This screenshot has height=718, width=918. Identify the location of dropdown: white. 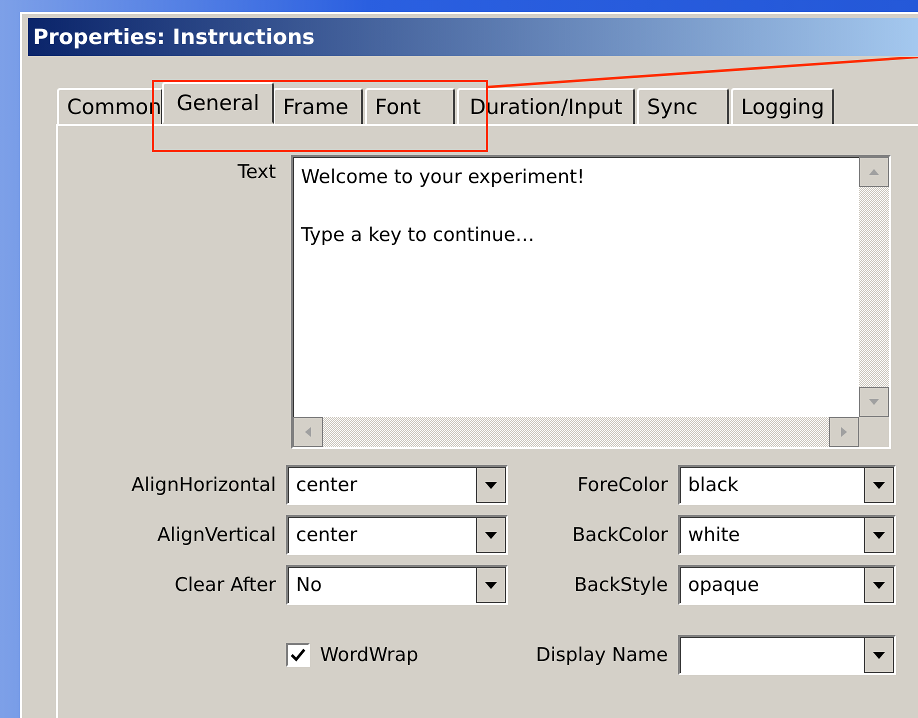
(787, 535).